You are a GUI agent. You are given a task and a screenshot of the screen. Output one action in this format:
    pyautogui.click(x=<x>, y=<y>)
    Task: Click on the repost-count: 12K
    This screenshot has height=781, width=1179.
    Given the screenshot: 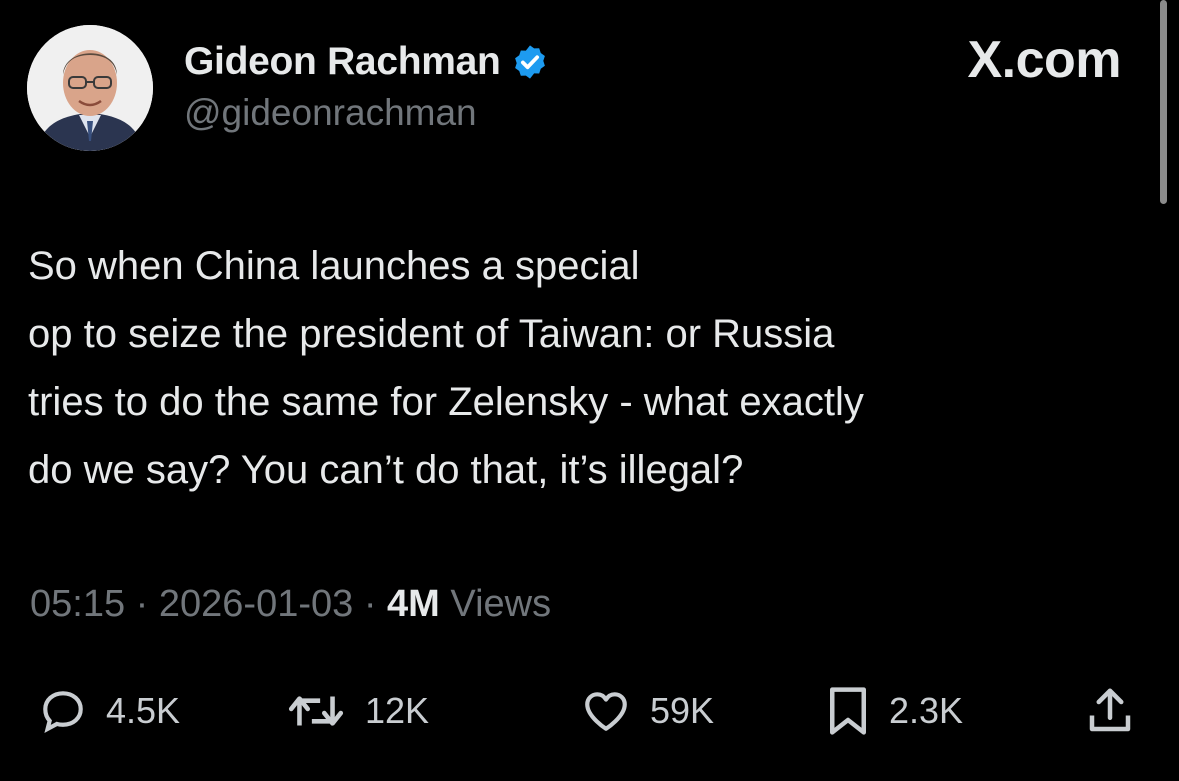 What is the action you would take?
    pyautogui.click(x=397, y=710)
    